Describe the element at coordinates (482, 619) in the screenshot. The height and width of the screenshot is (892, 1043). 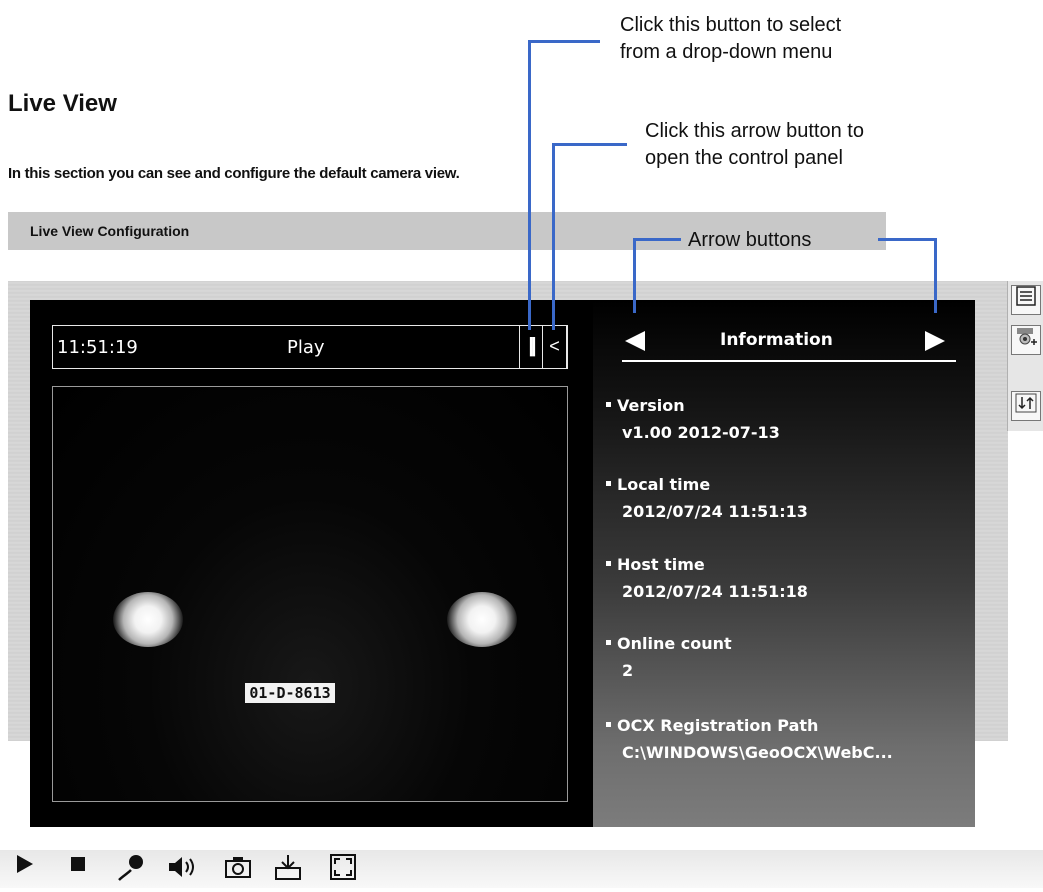
I see `headlight-right` at that location.